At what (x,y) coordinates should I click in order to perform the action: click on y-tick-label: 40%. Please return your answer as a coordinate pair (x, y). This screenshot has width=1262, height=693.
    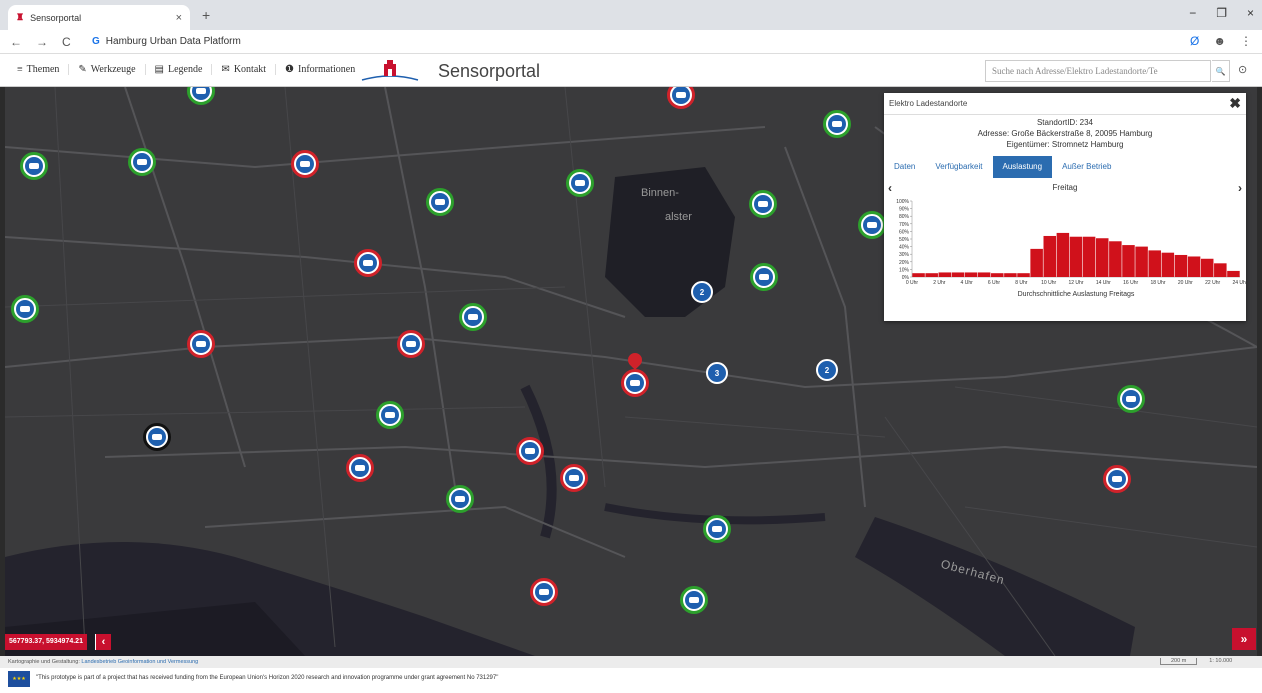
    Looking at the image, I should click on (904, 248).